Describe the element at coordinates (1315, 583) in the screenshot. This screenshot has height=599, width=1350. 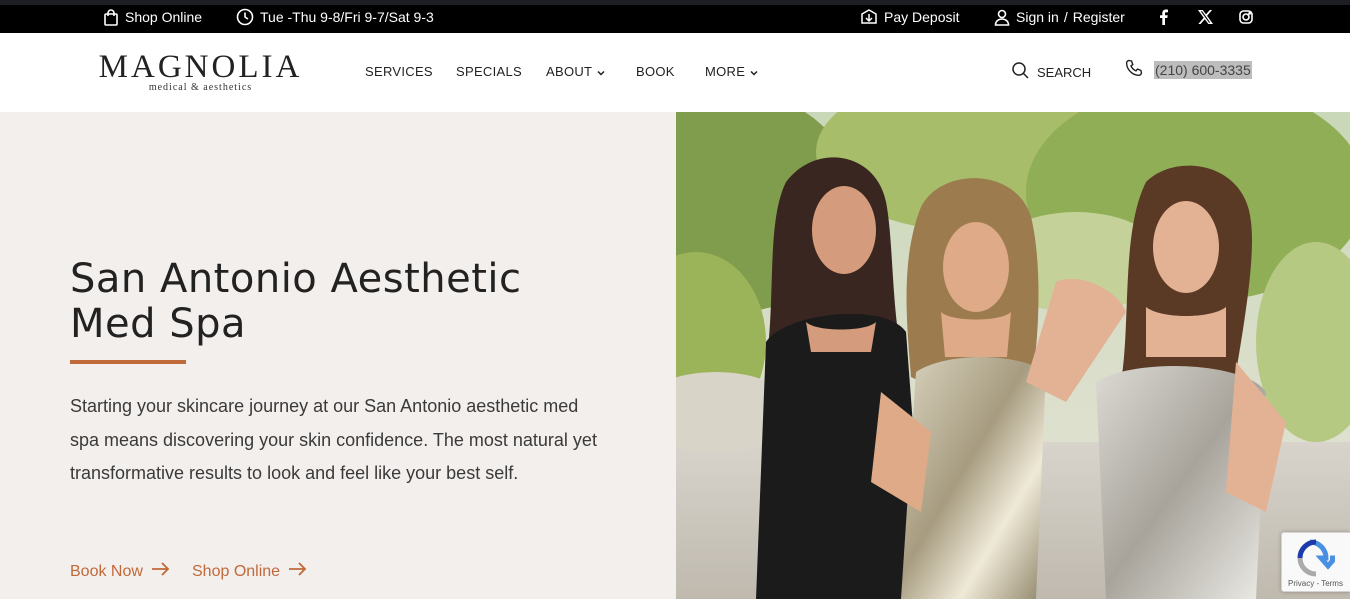
I see `recaptcha-terms: Privacy - Terms` at that location.